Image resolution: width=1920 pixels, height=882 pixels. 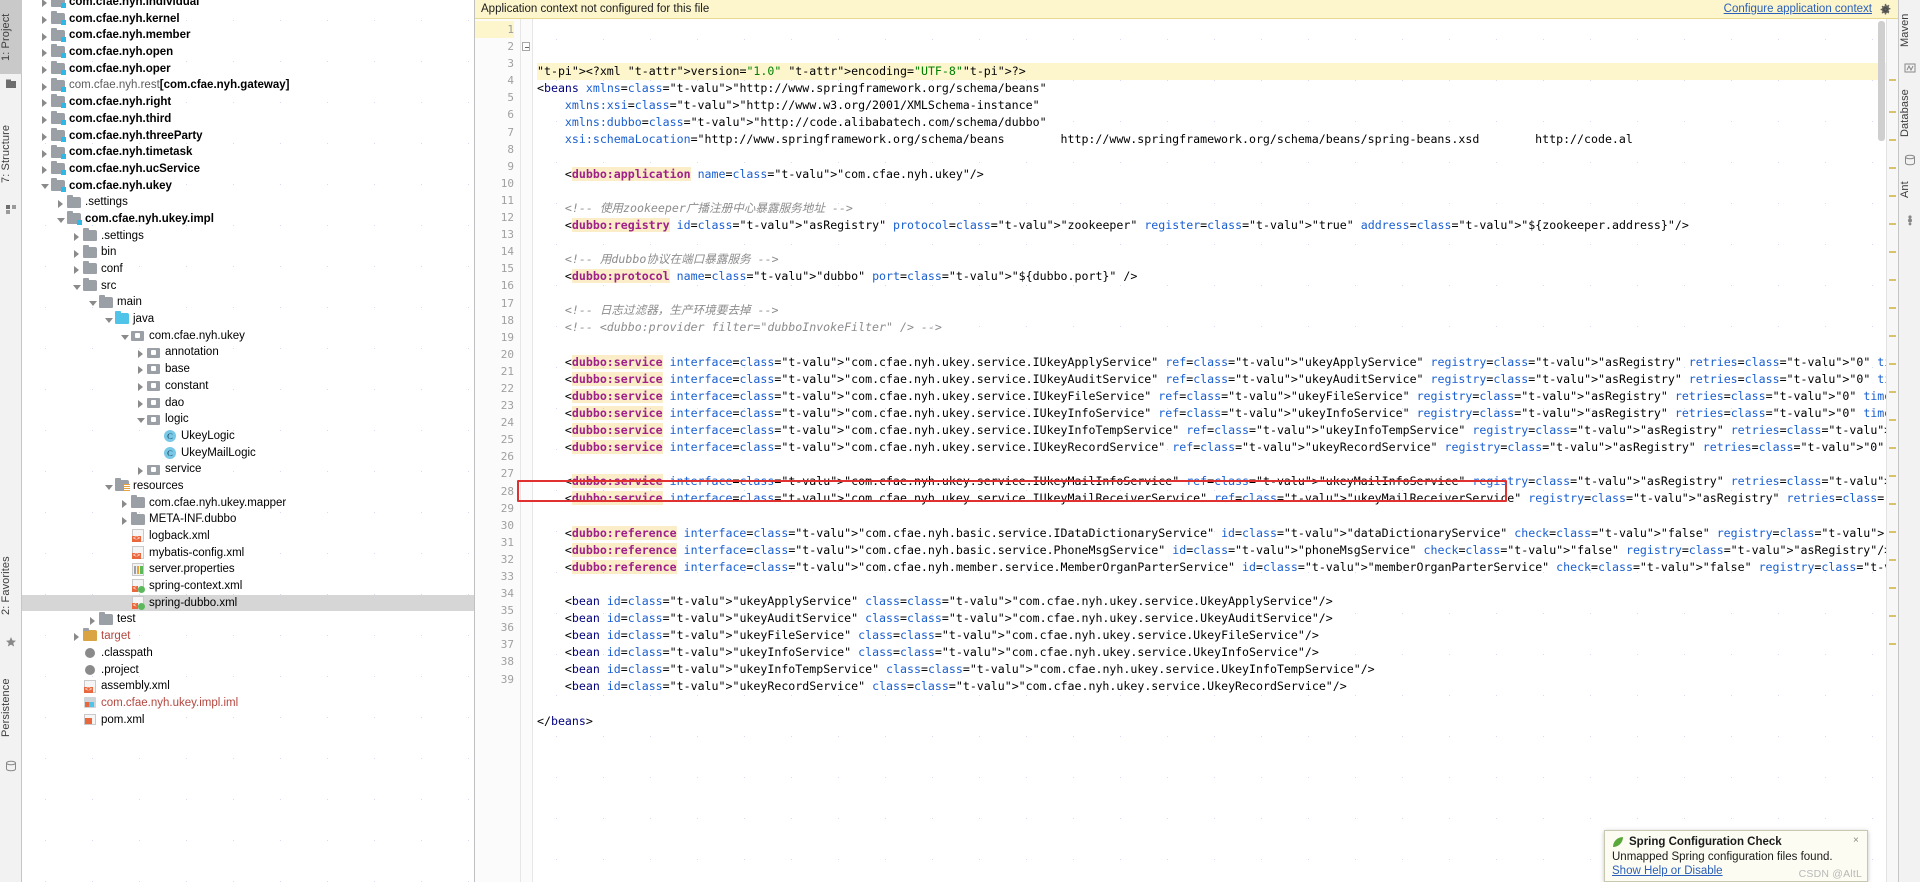 I want to click on error-marker-bar, so click(x=1892, y=450).